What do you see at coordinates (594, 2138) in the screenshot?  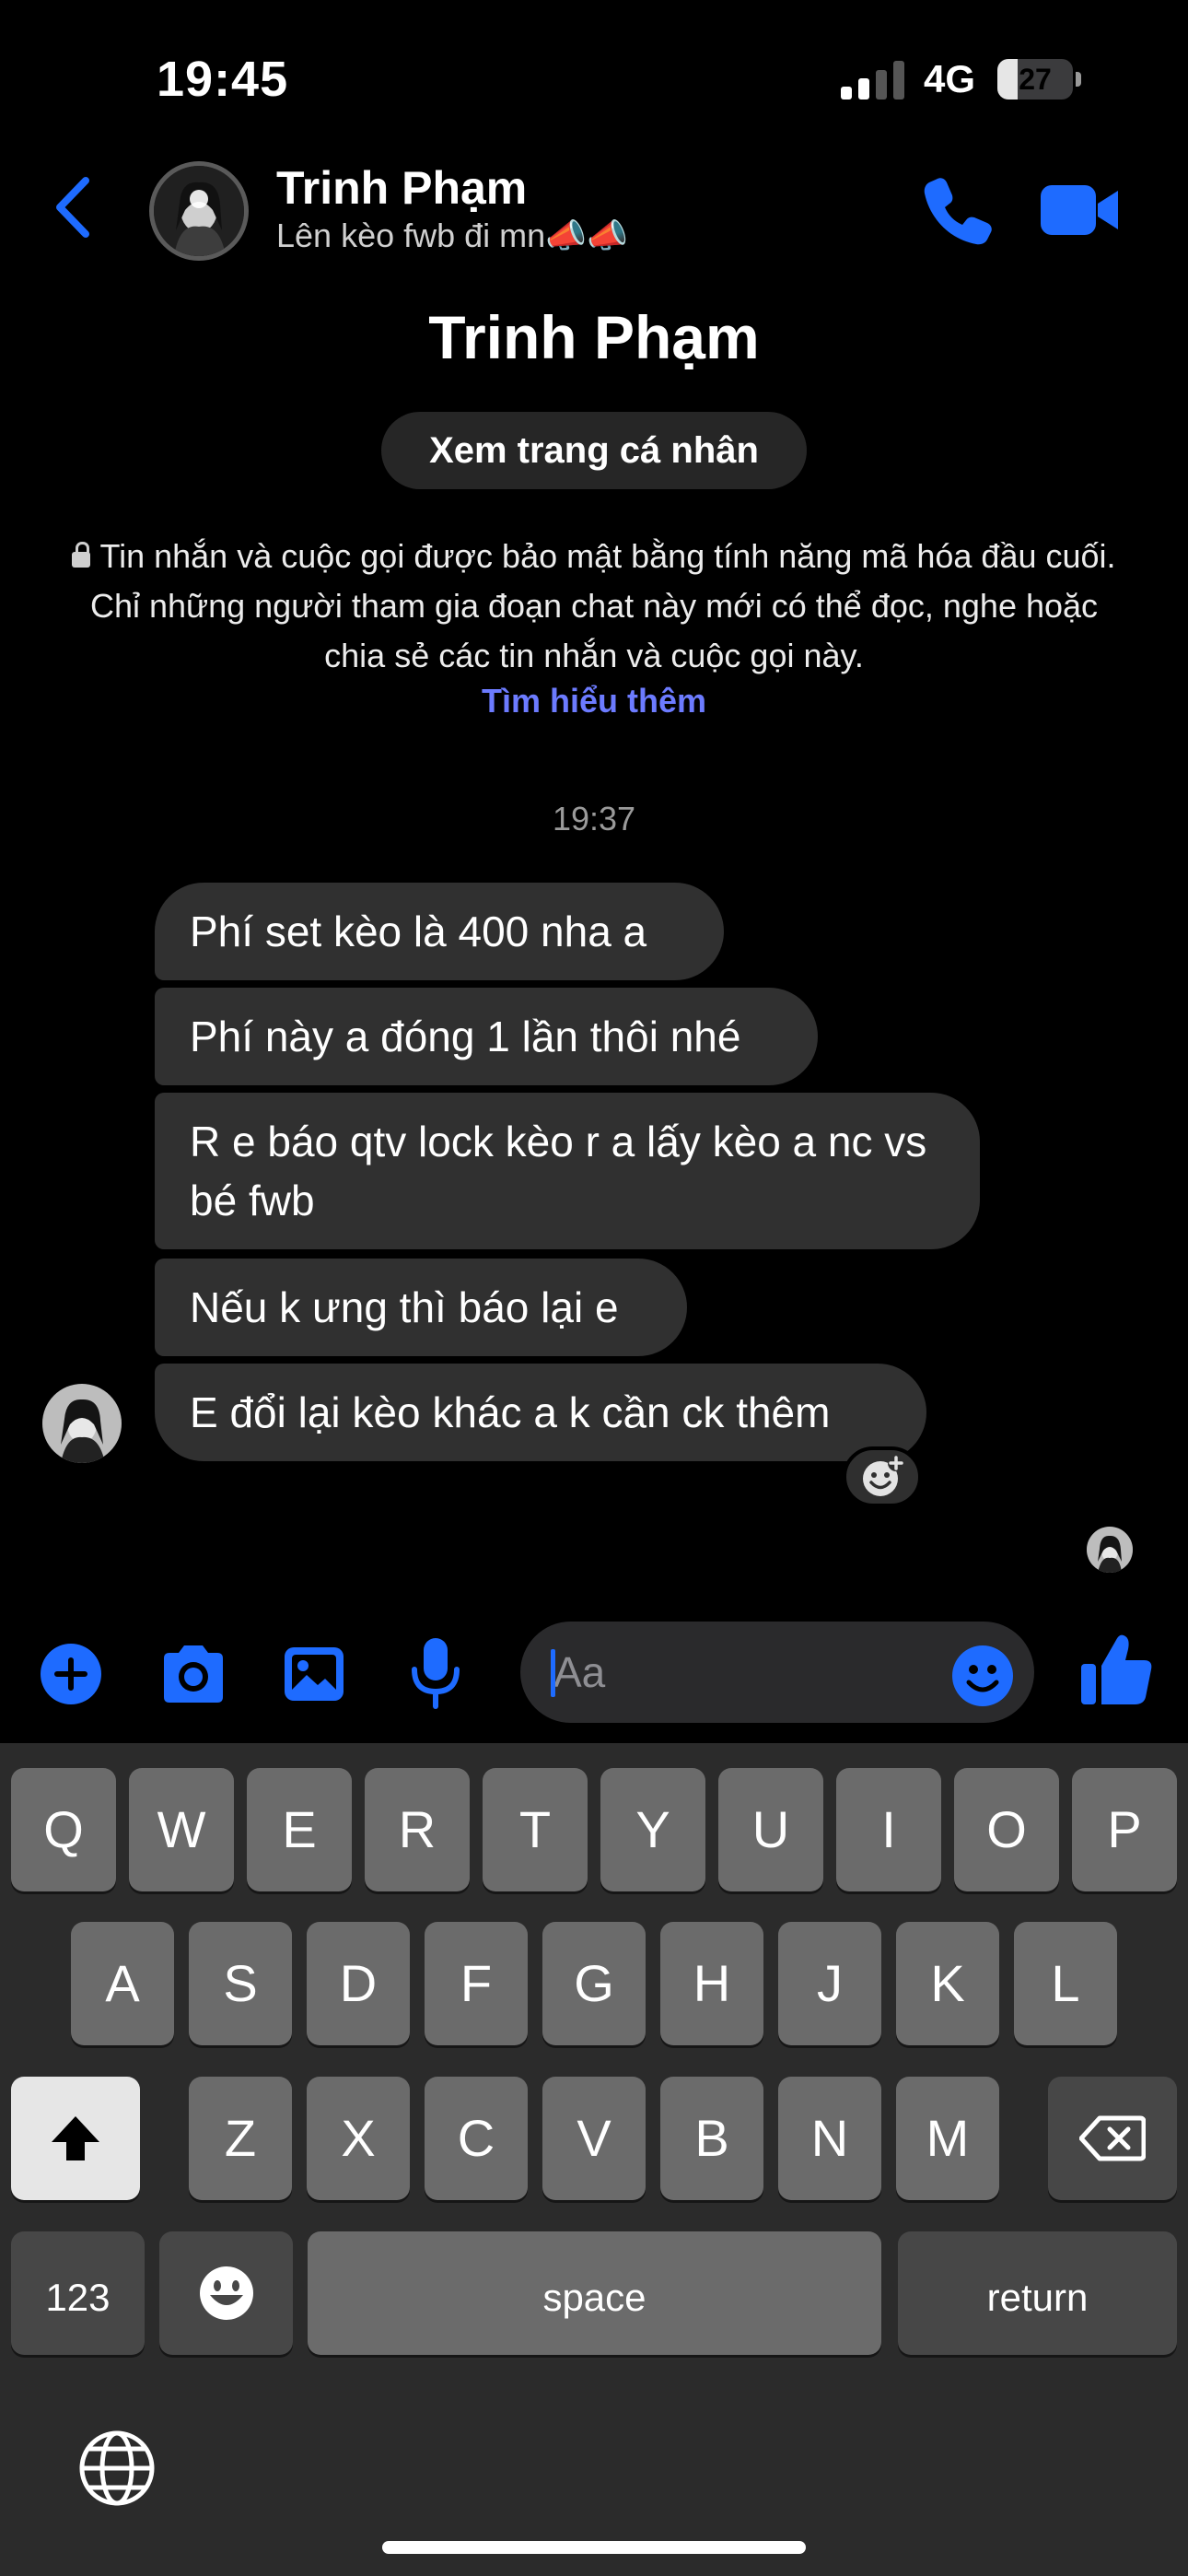 I see `key-v: V` at bounding box center [594, 2138].